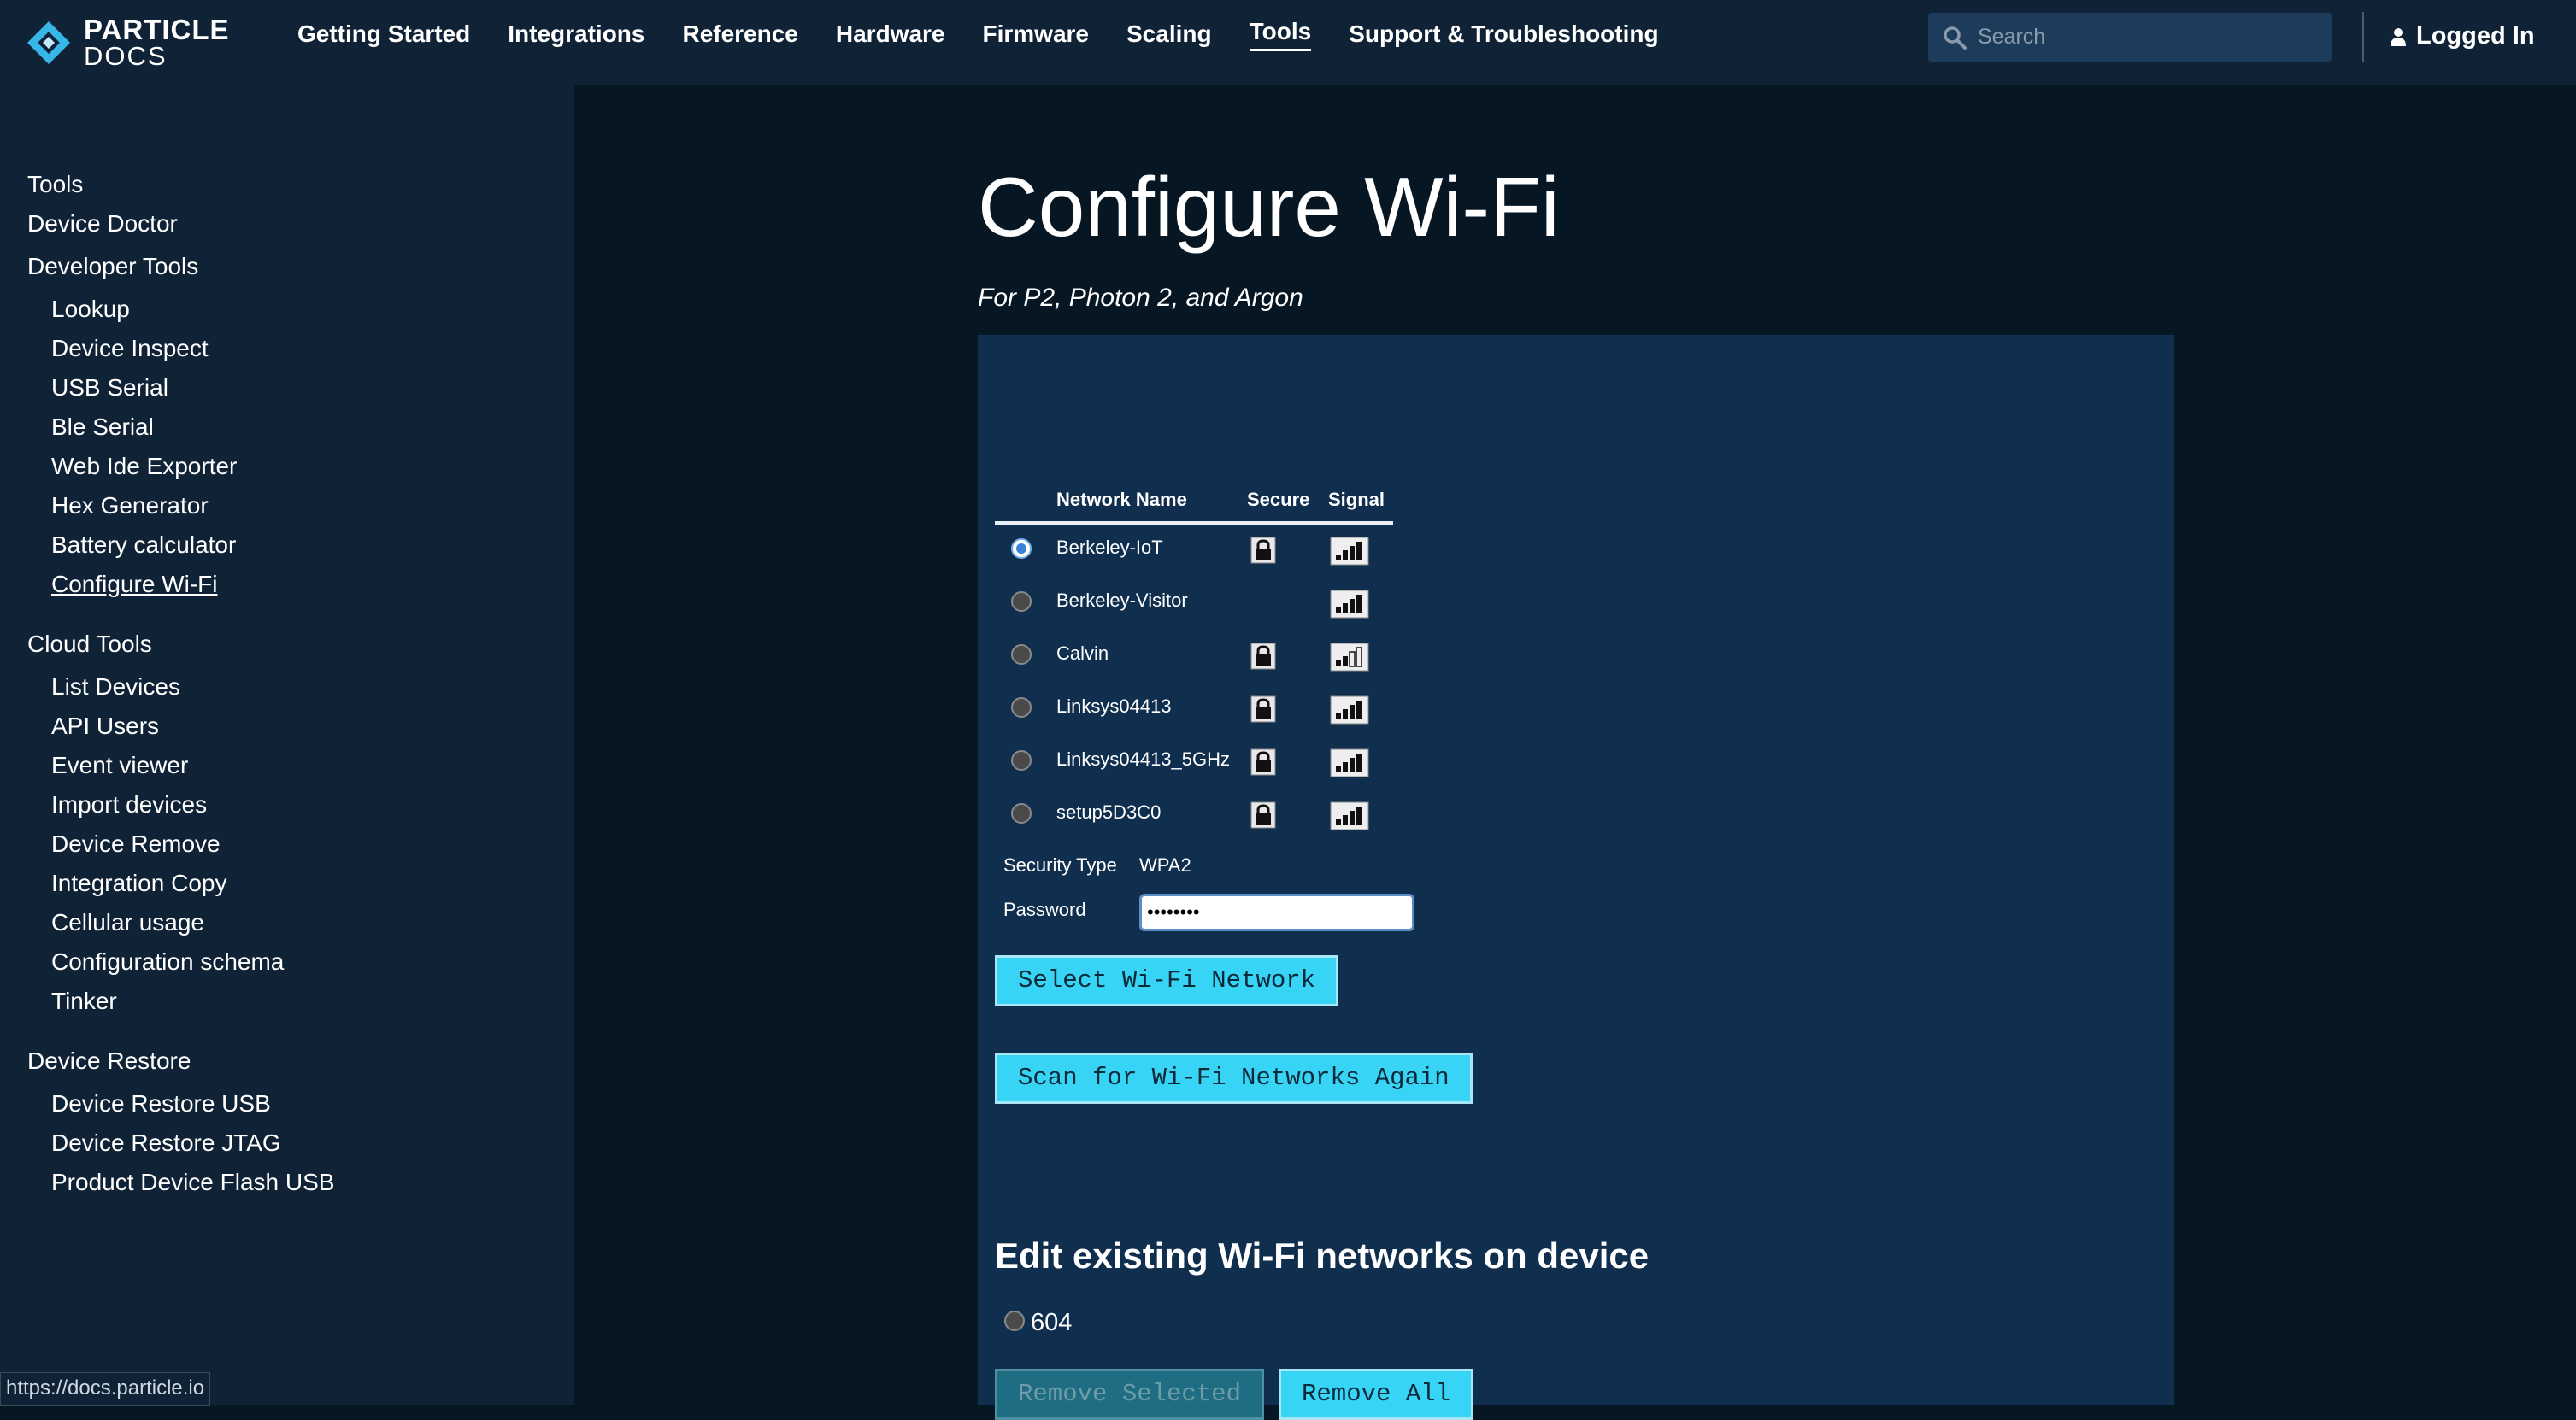 This screenshot has height=1420, width=2576. Describe the element at coordinates (1014, 1321) in the screenshot. I see `existing-network-radio` at that location.